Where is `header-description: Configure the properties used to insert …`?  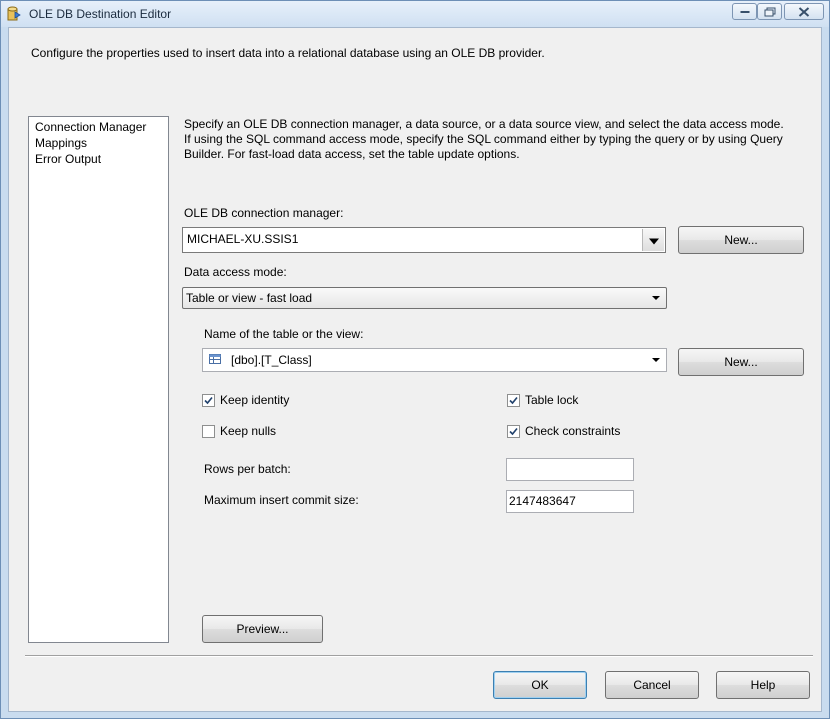
header-description: Configure the properties used to insert … is located at coordinates (288, 53).